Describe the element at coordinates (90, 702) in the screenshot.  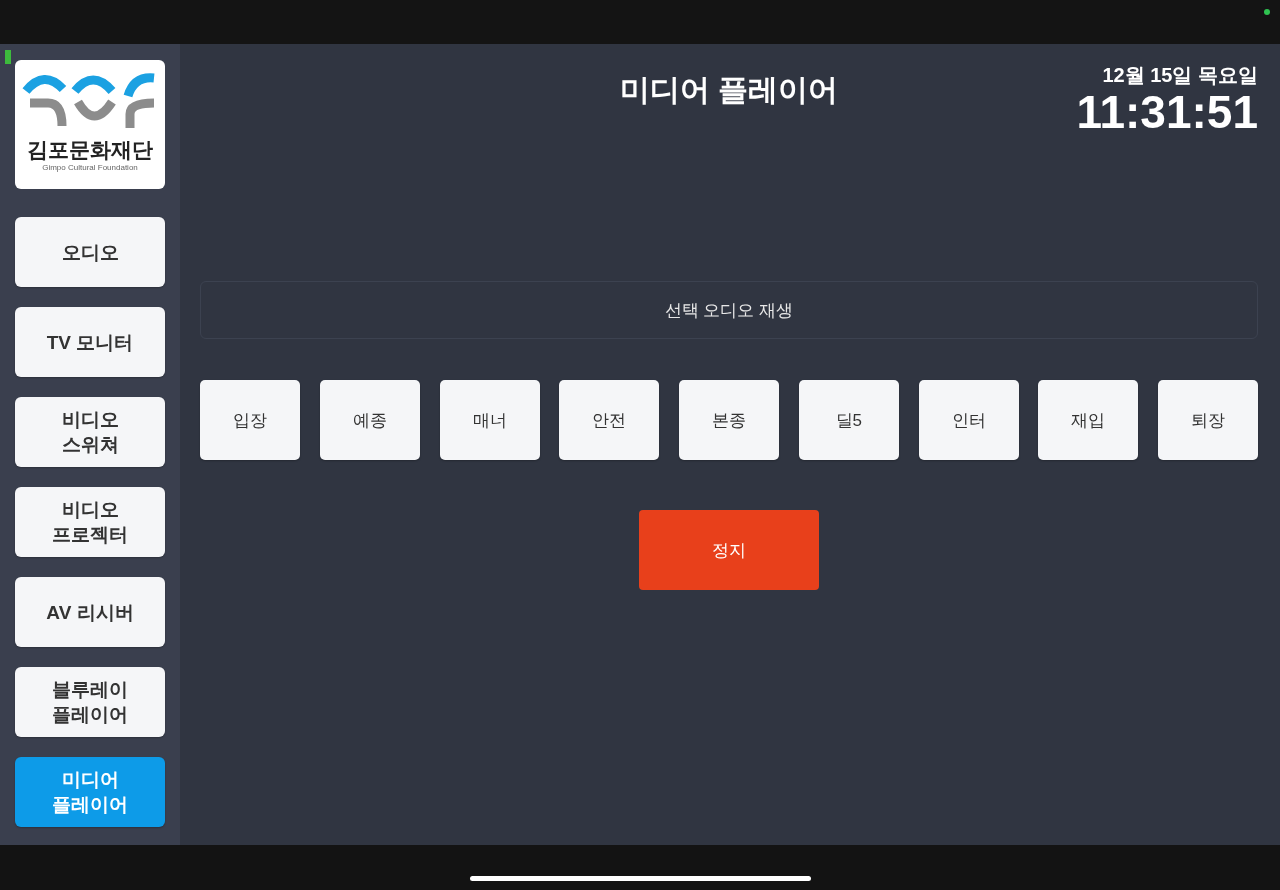
I see `sidebar-item: 블루레이 플레이어` at that location.